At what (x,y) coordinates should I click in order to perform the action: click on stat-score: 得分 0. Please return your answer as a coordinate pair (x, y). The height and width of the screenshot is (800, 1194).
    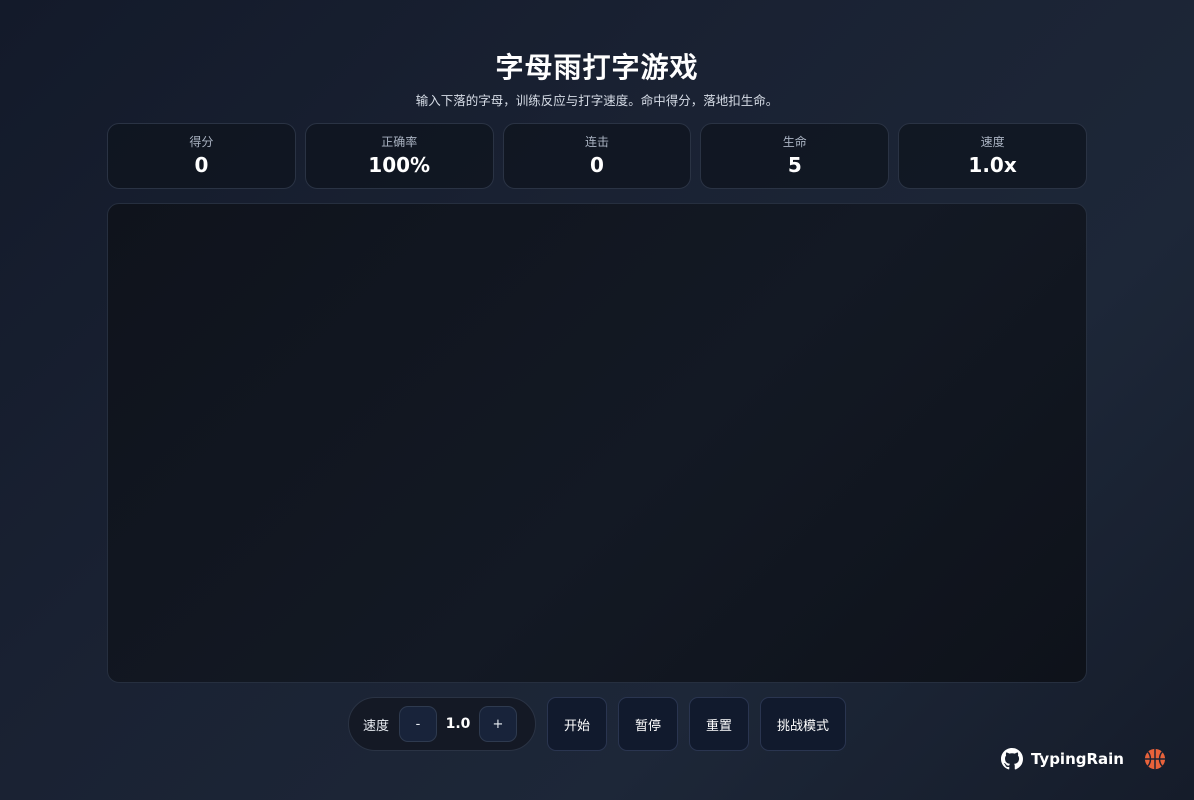
    Looking at the image, I should click on (201, 156).